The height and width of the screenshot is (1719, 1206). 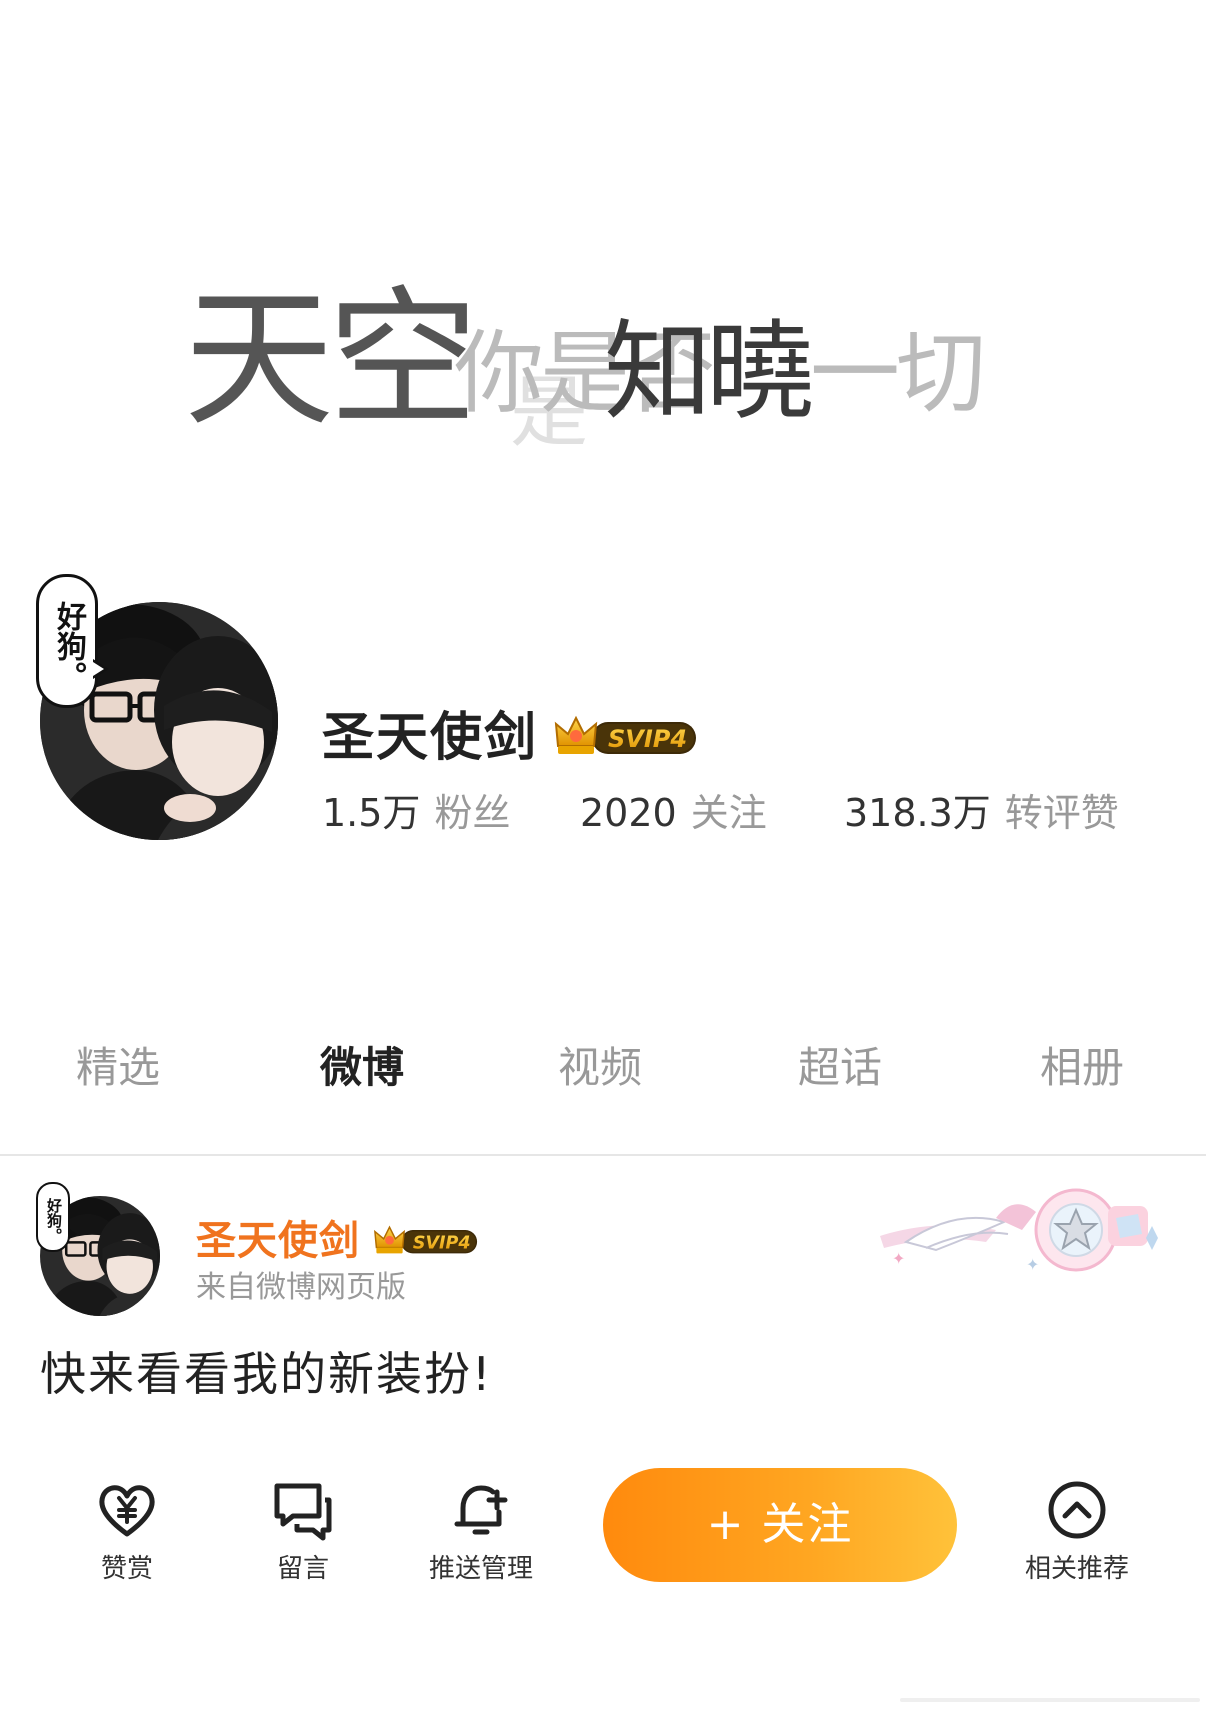 I want to click on push-settings-button: 推送管理, so click(x=481, y=1532).